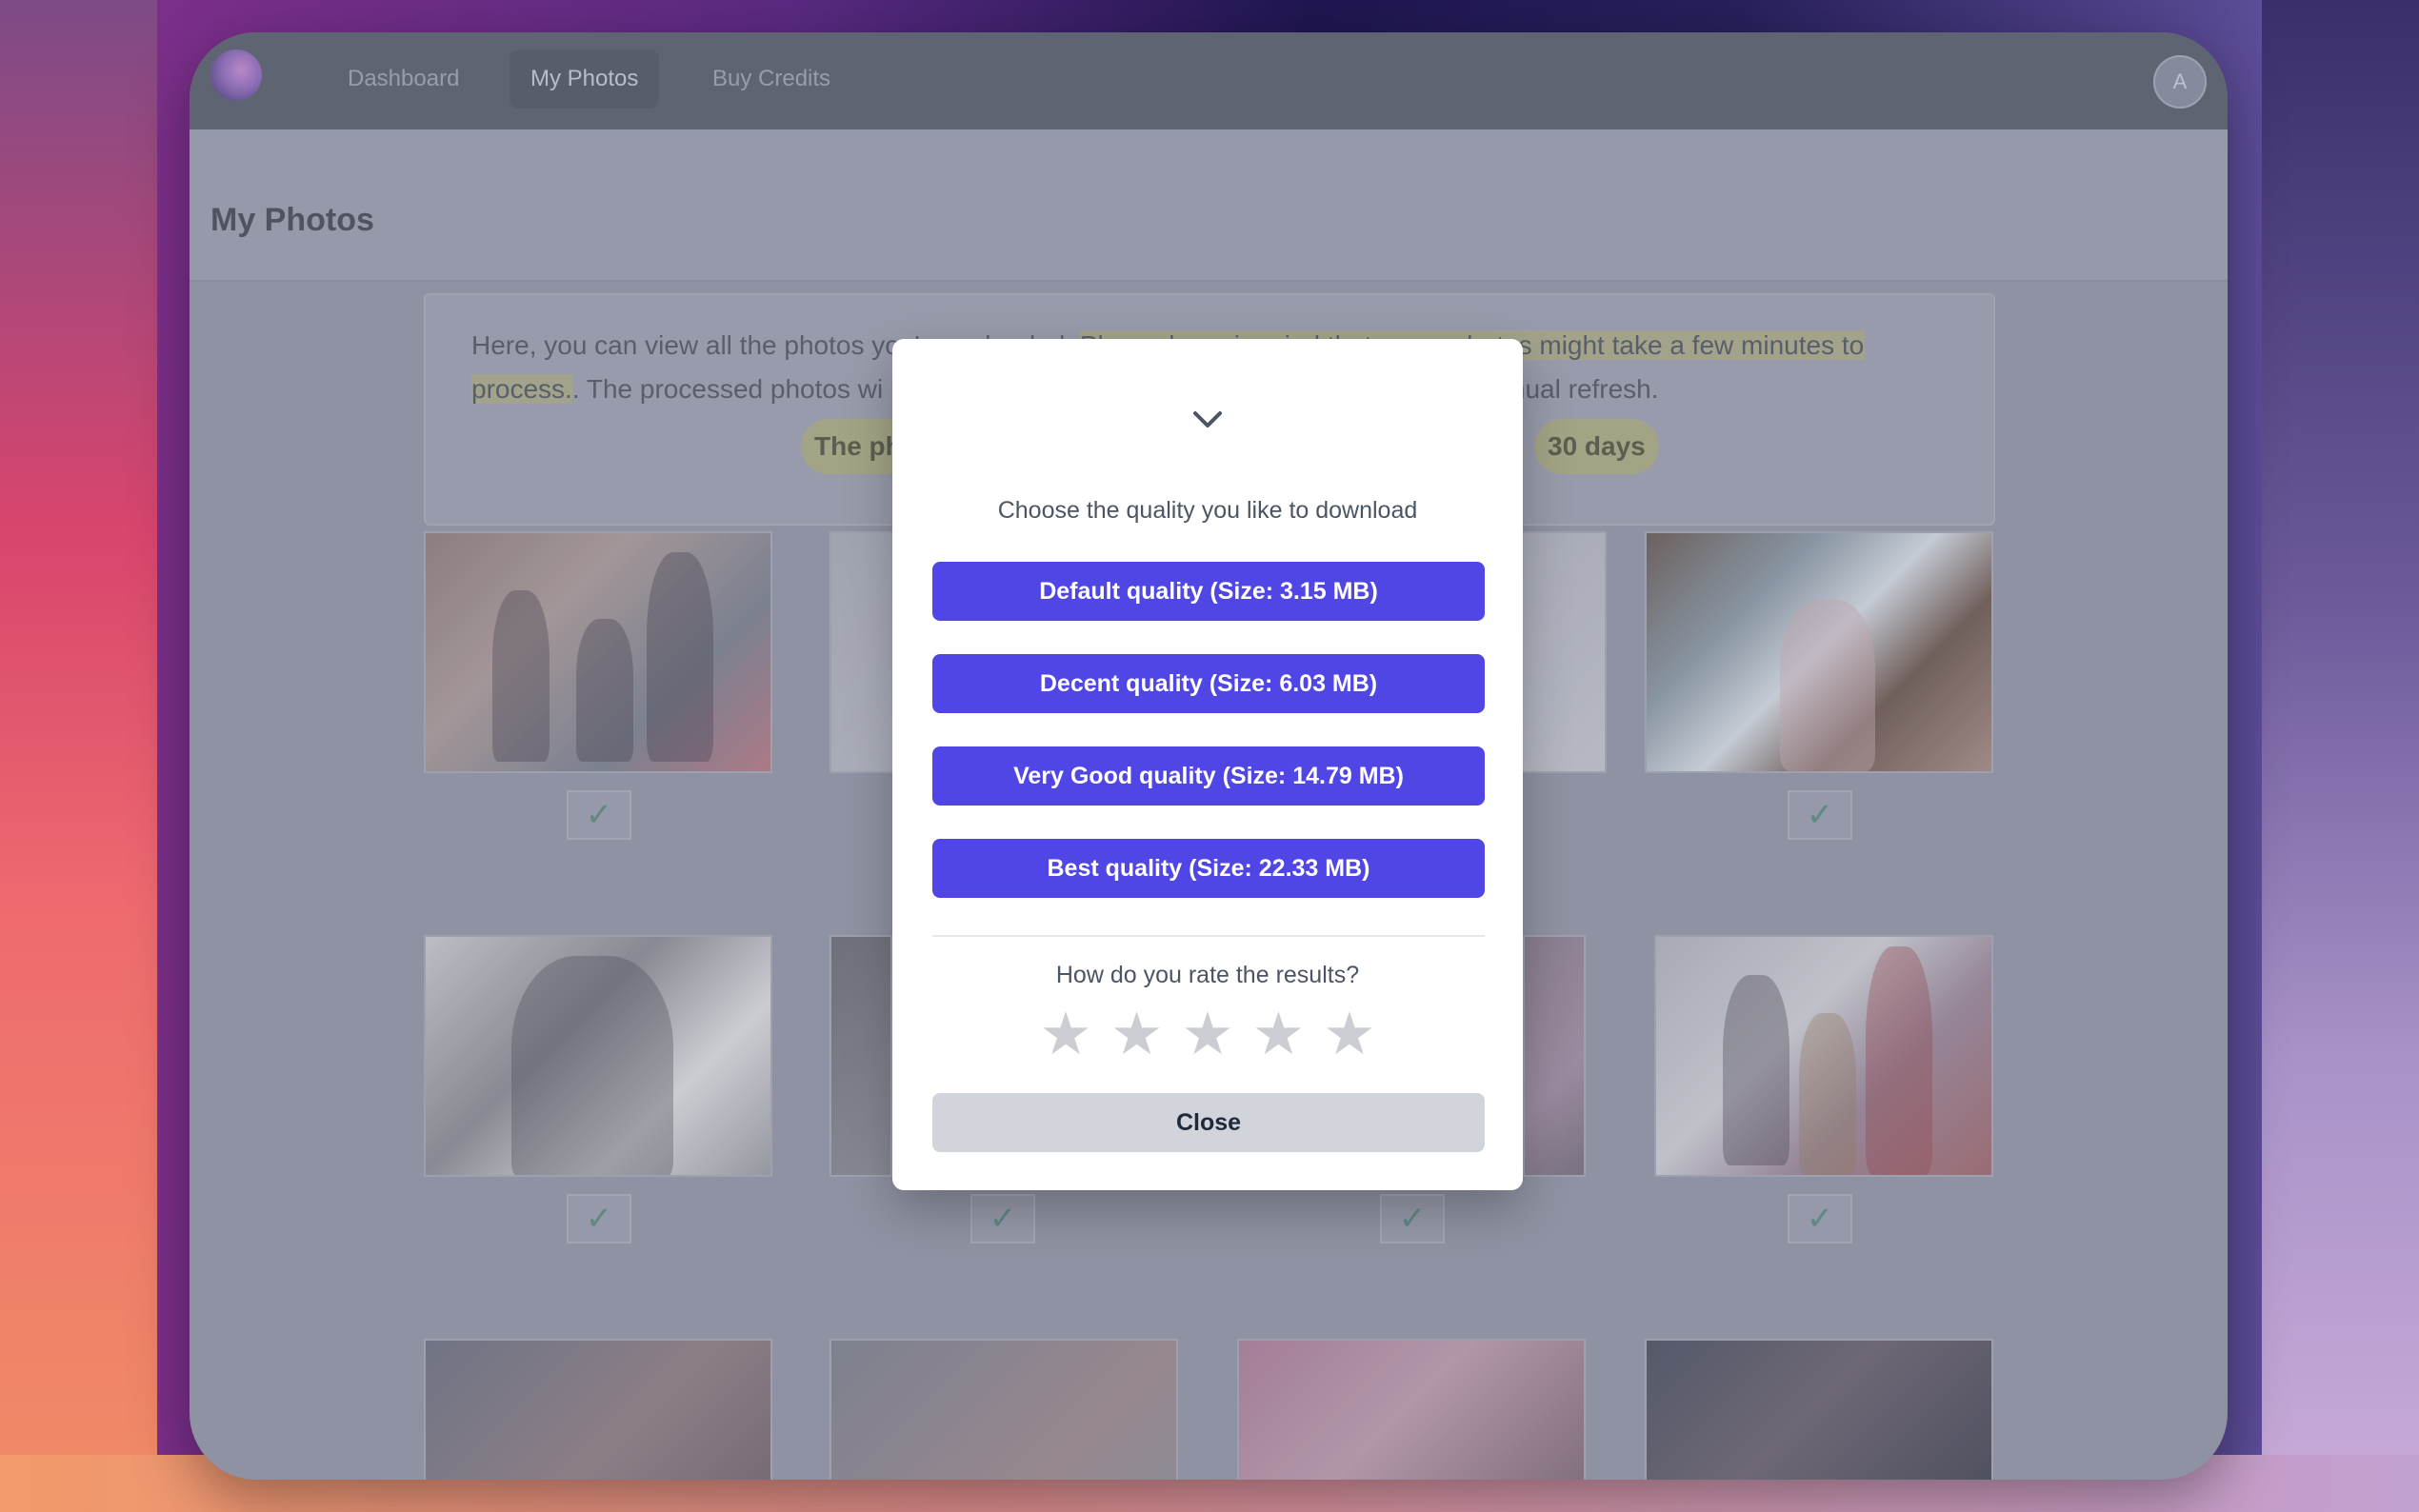  I want to click on chevron-down-icon-svg, so click(1207, 419).